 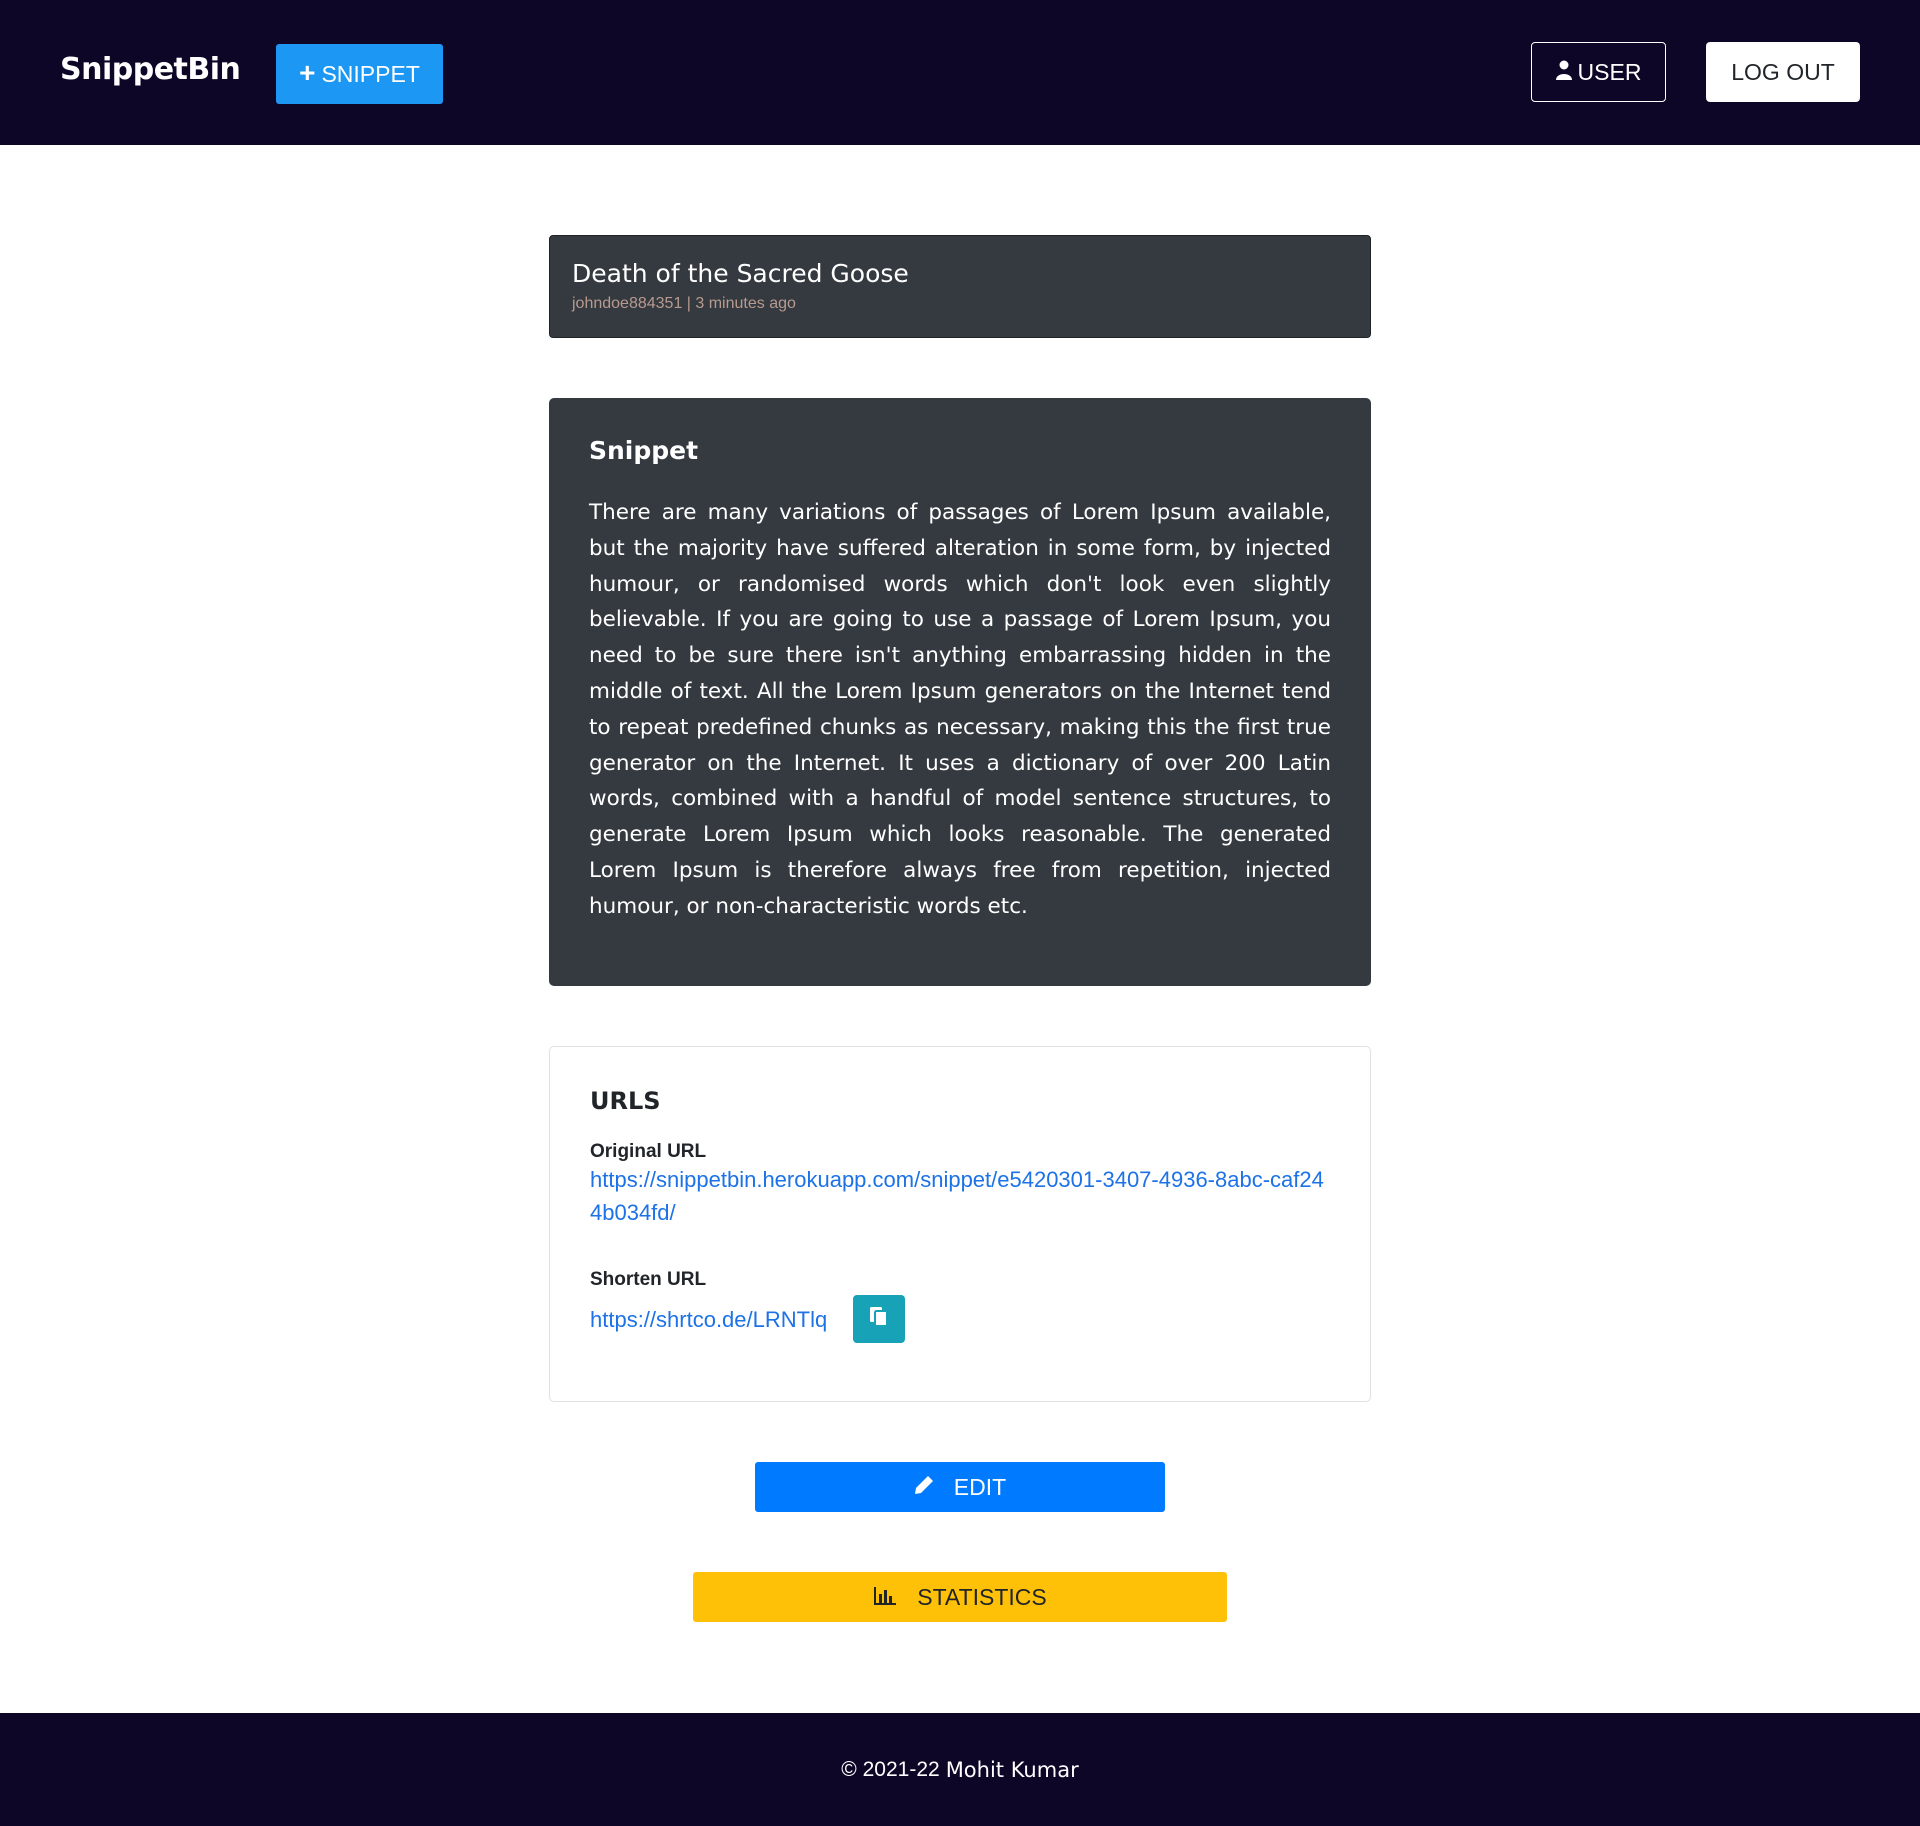 What do you see at coordinates (648, 1151) in the screenshot?
I see `original-url-label: Original URL` at bounding box center [648, 1151].